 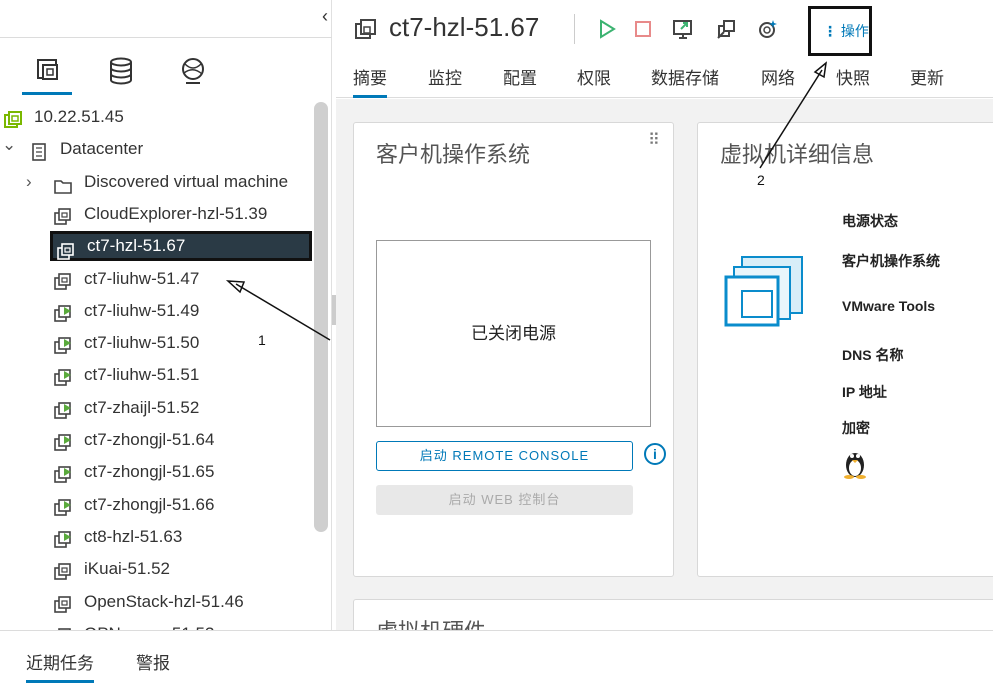 I want to click on annotation-label-1: 1, so click(x=262, y=340).